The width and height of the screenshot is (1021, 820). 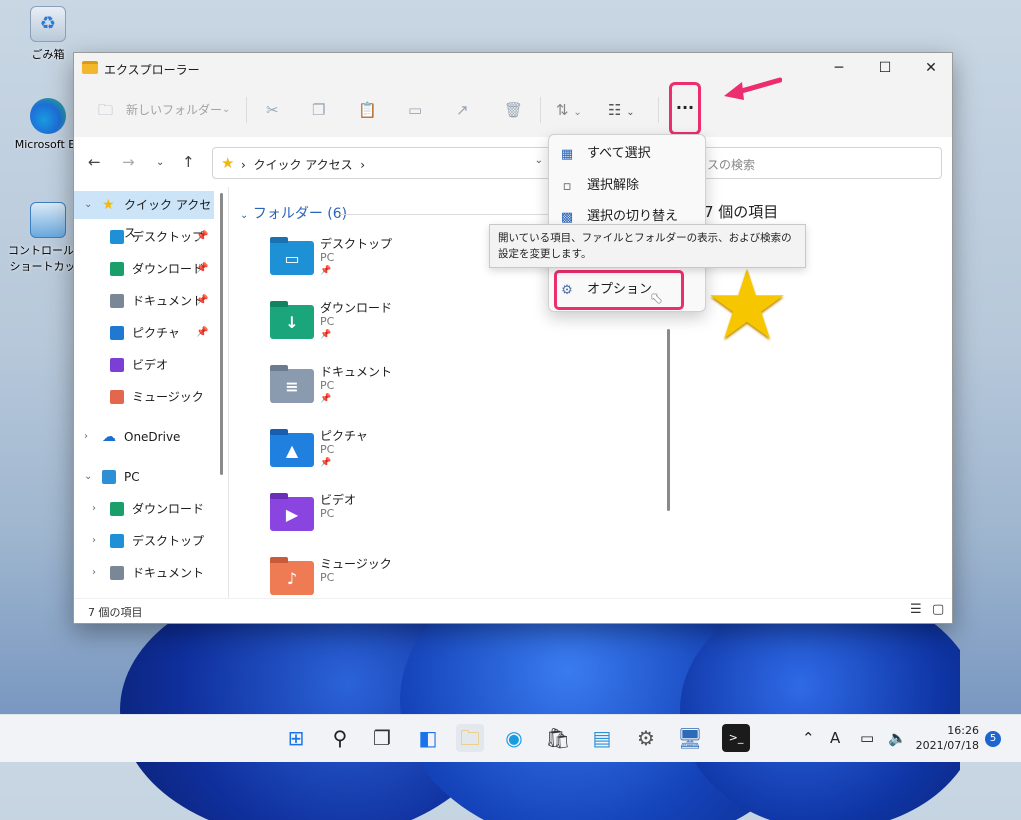 I want to click on widgets-icon: ◧, so click(x=428, y=738).